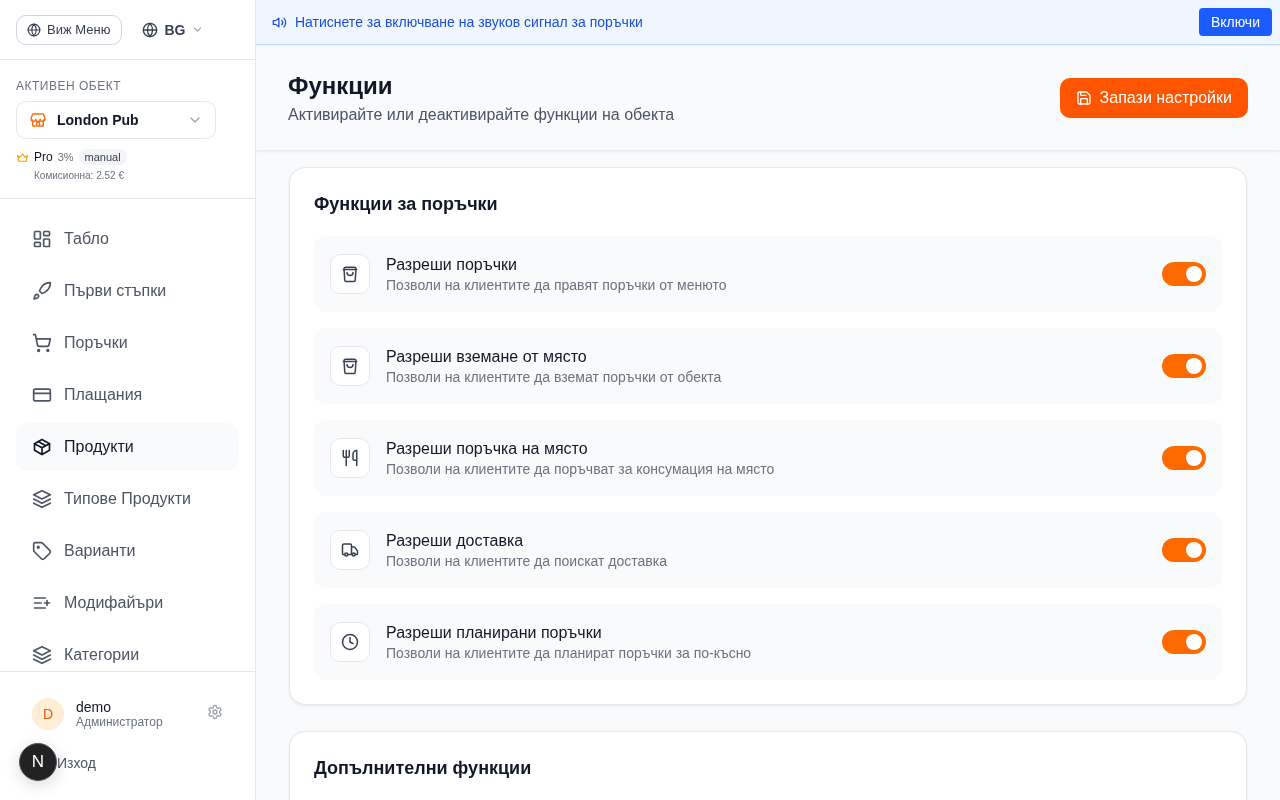  I want to click on venue-selector: London Pub, so click(116, 120).